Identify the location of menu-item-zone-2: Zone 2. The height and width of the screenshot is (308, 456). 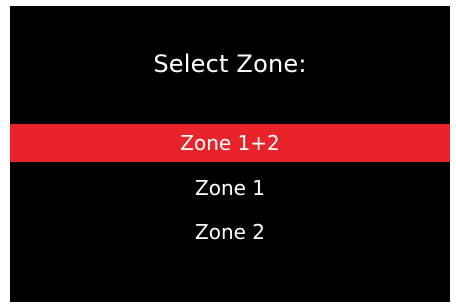
(230, 232).